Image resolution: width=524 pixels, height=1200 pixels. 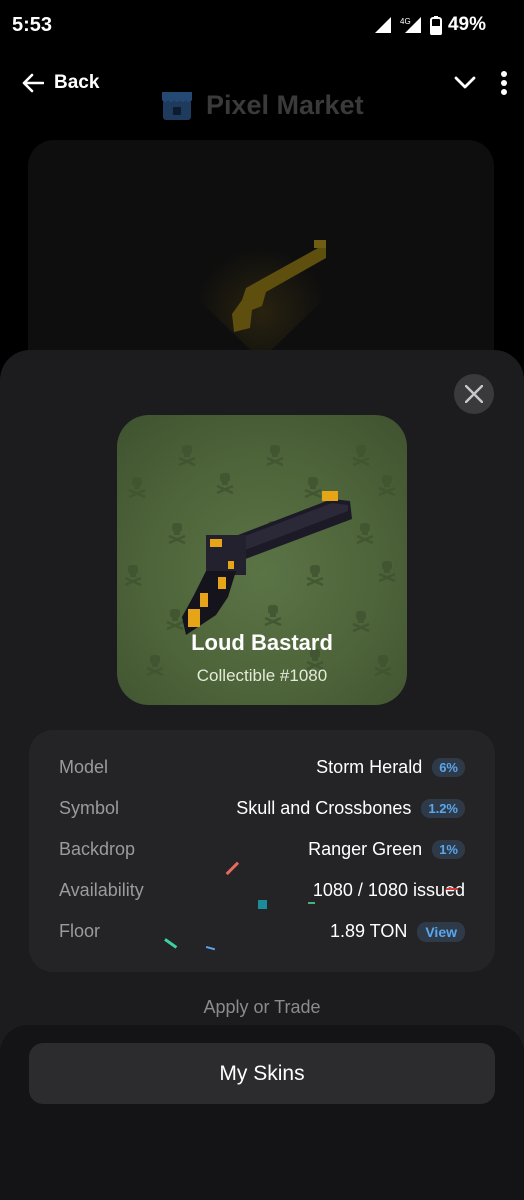 I want to click on svg-text: 4G, so click(x=405, y=21).